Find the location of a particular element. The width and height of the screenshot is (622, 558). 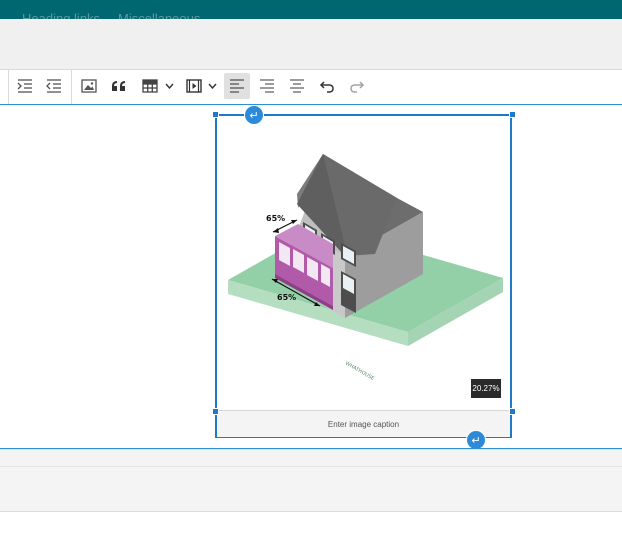

table-dropdown-arrow is located at coordinates (169, 86).